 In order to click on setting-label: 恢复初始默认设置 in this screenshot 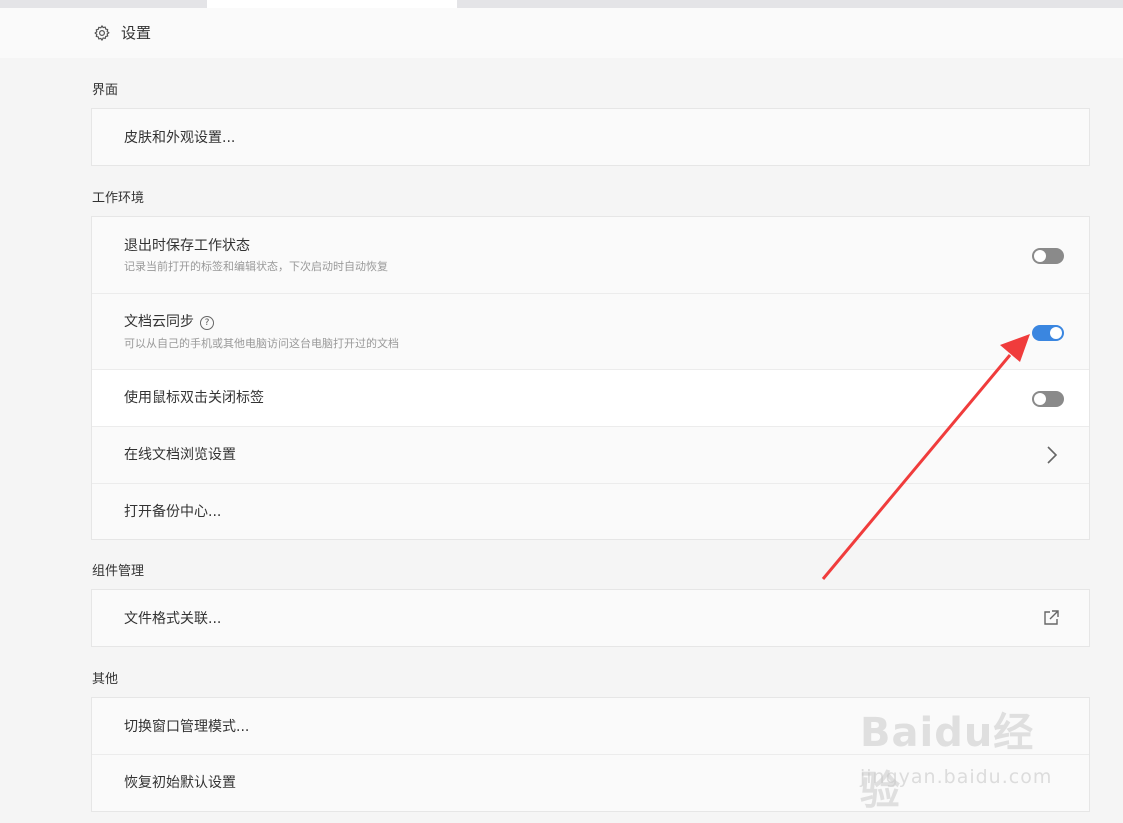, I will do `click(180, 783)`.